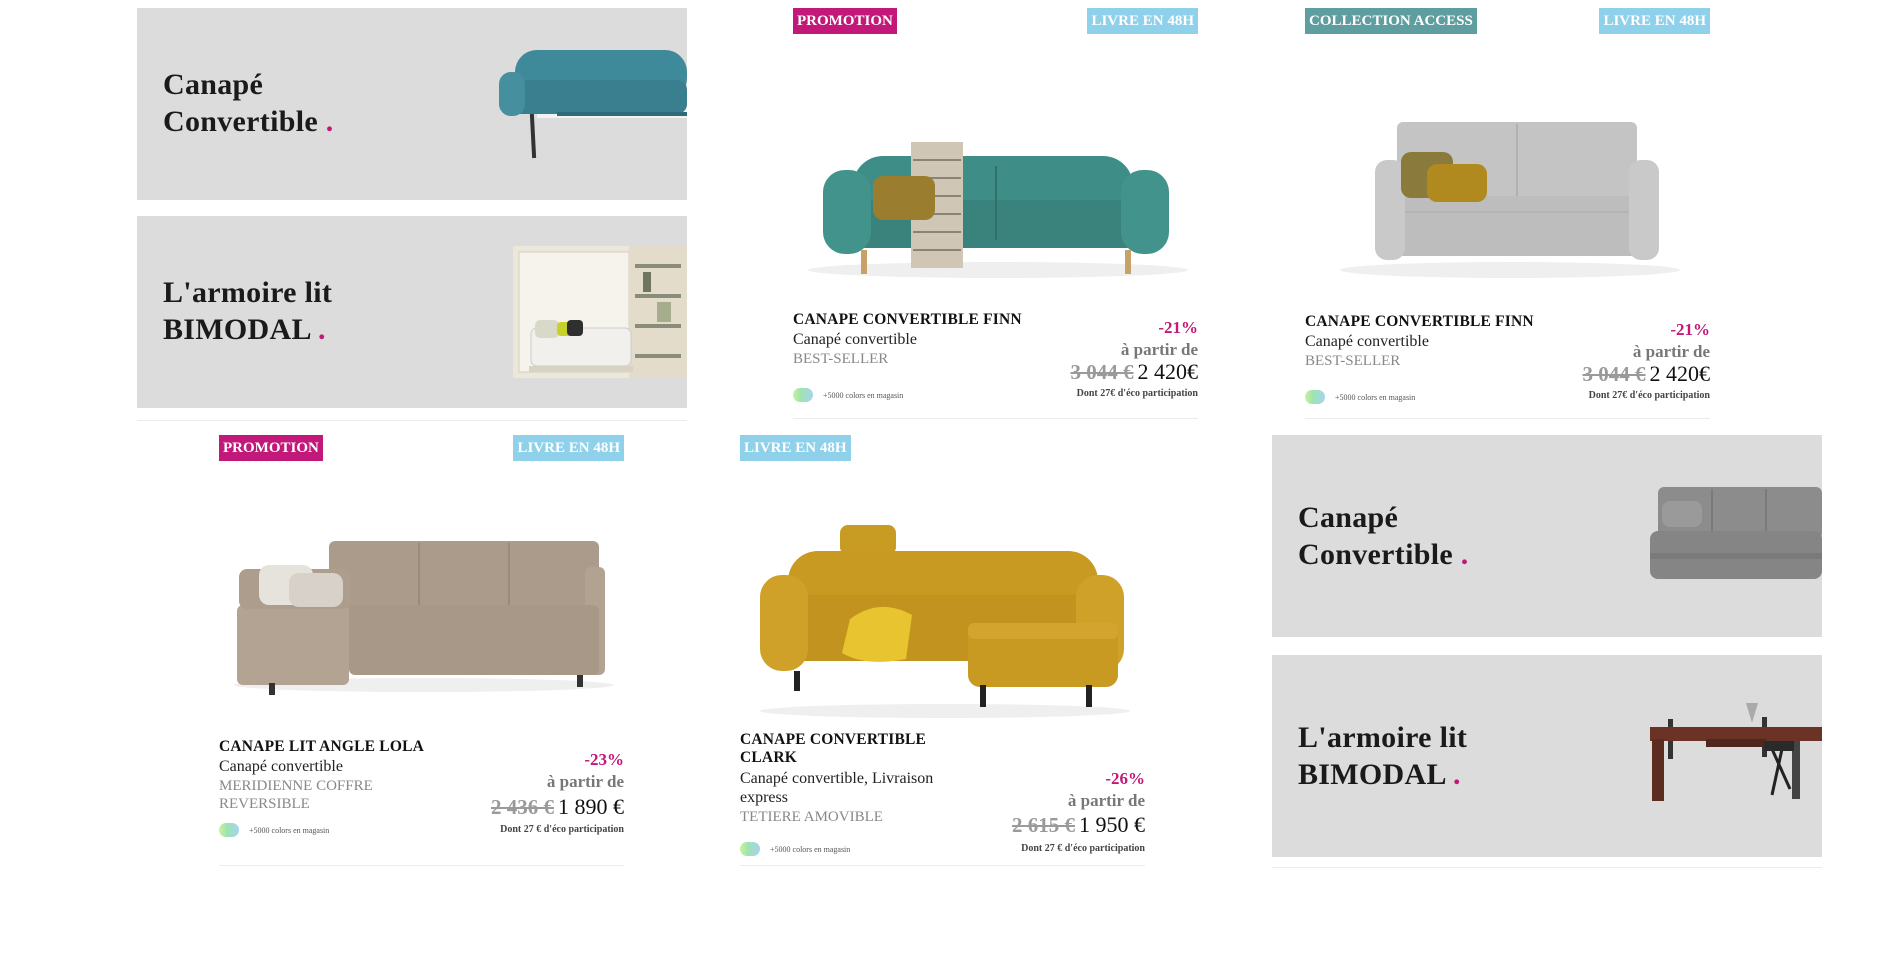 This screenshot has height=959, width=1903. What do you see at coordinates (591, 806) in the screenshot?
I see `new-price: 1 890 €` at bounding box center [591, 806].